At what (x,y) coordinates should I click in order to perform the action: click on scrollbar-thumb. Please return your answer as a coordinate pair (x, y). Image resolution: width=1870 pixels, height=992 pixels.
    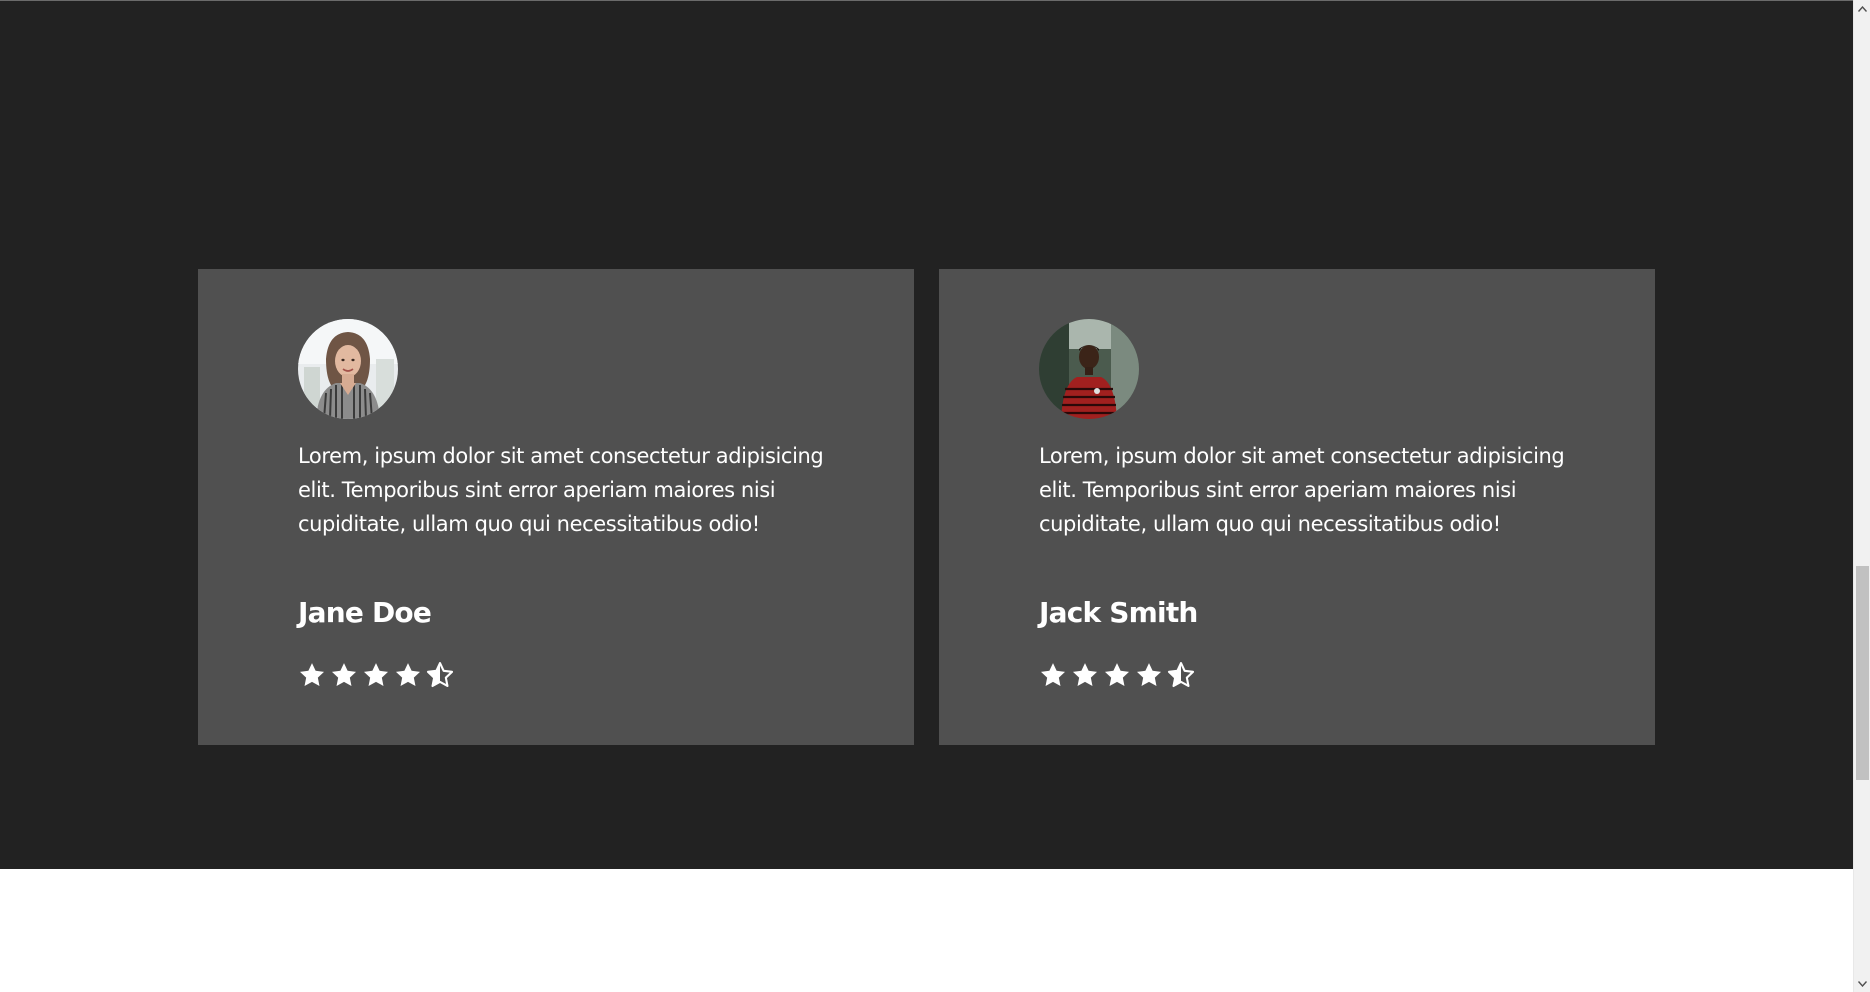
    Looking at the image, I should click on (1862, 673).